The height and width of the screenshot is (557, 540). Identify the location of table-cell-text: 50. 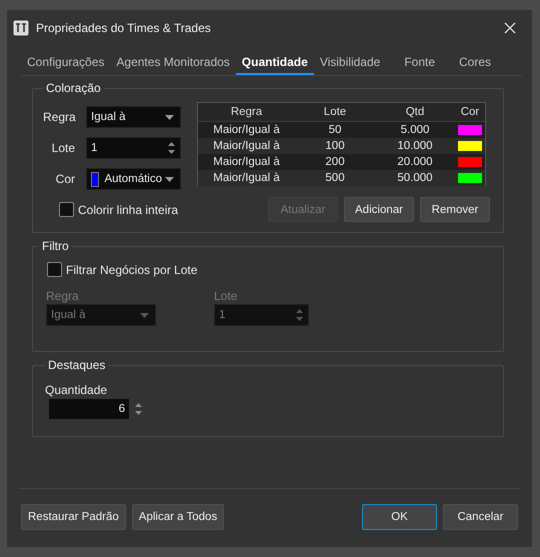
(335, 130).